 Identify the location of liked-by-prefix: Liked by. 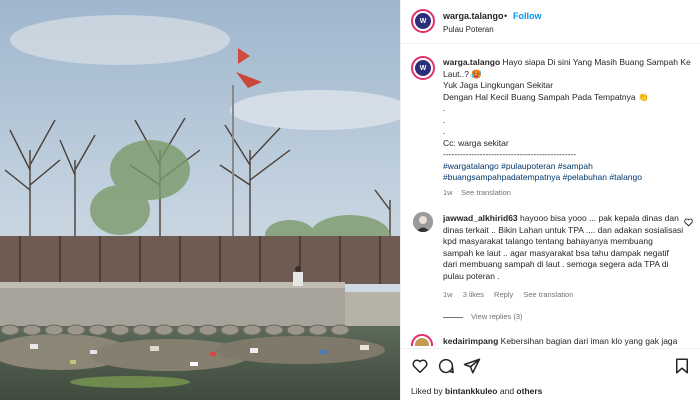
(427, 391).